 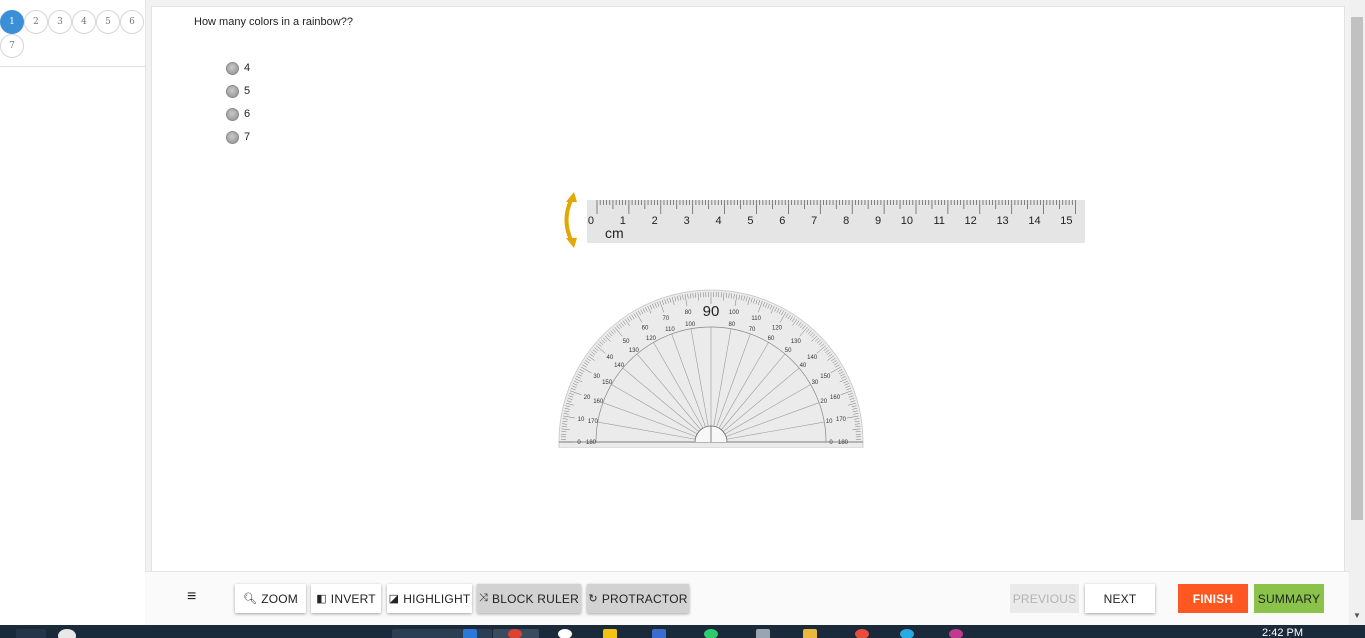 I want to click on highlight-label: HIGHLIGHT, so click(x=437, y=598).